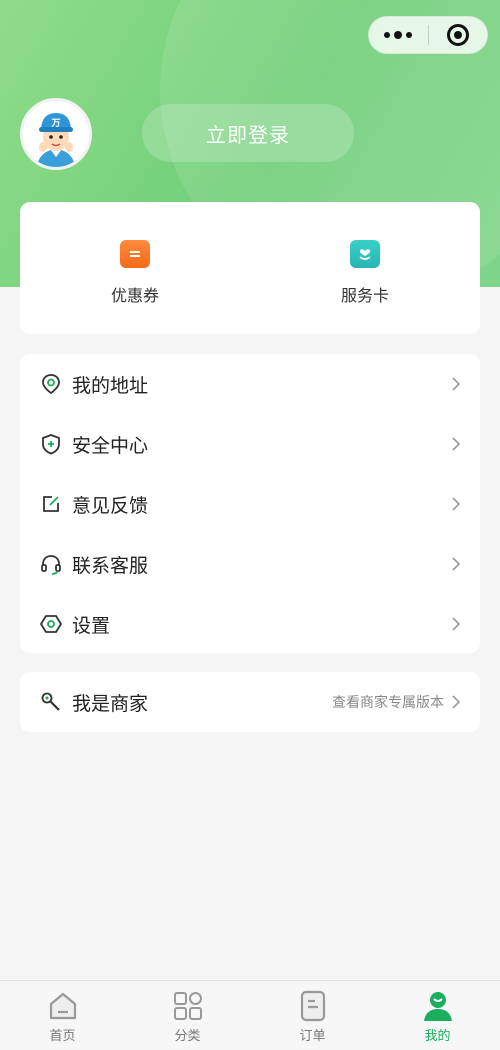  What do you see at coordinates (110, 565) in the screenshot?
I see `menu-item-label: 联系客服` at bounding box center [110, 565].